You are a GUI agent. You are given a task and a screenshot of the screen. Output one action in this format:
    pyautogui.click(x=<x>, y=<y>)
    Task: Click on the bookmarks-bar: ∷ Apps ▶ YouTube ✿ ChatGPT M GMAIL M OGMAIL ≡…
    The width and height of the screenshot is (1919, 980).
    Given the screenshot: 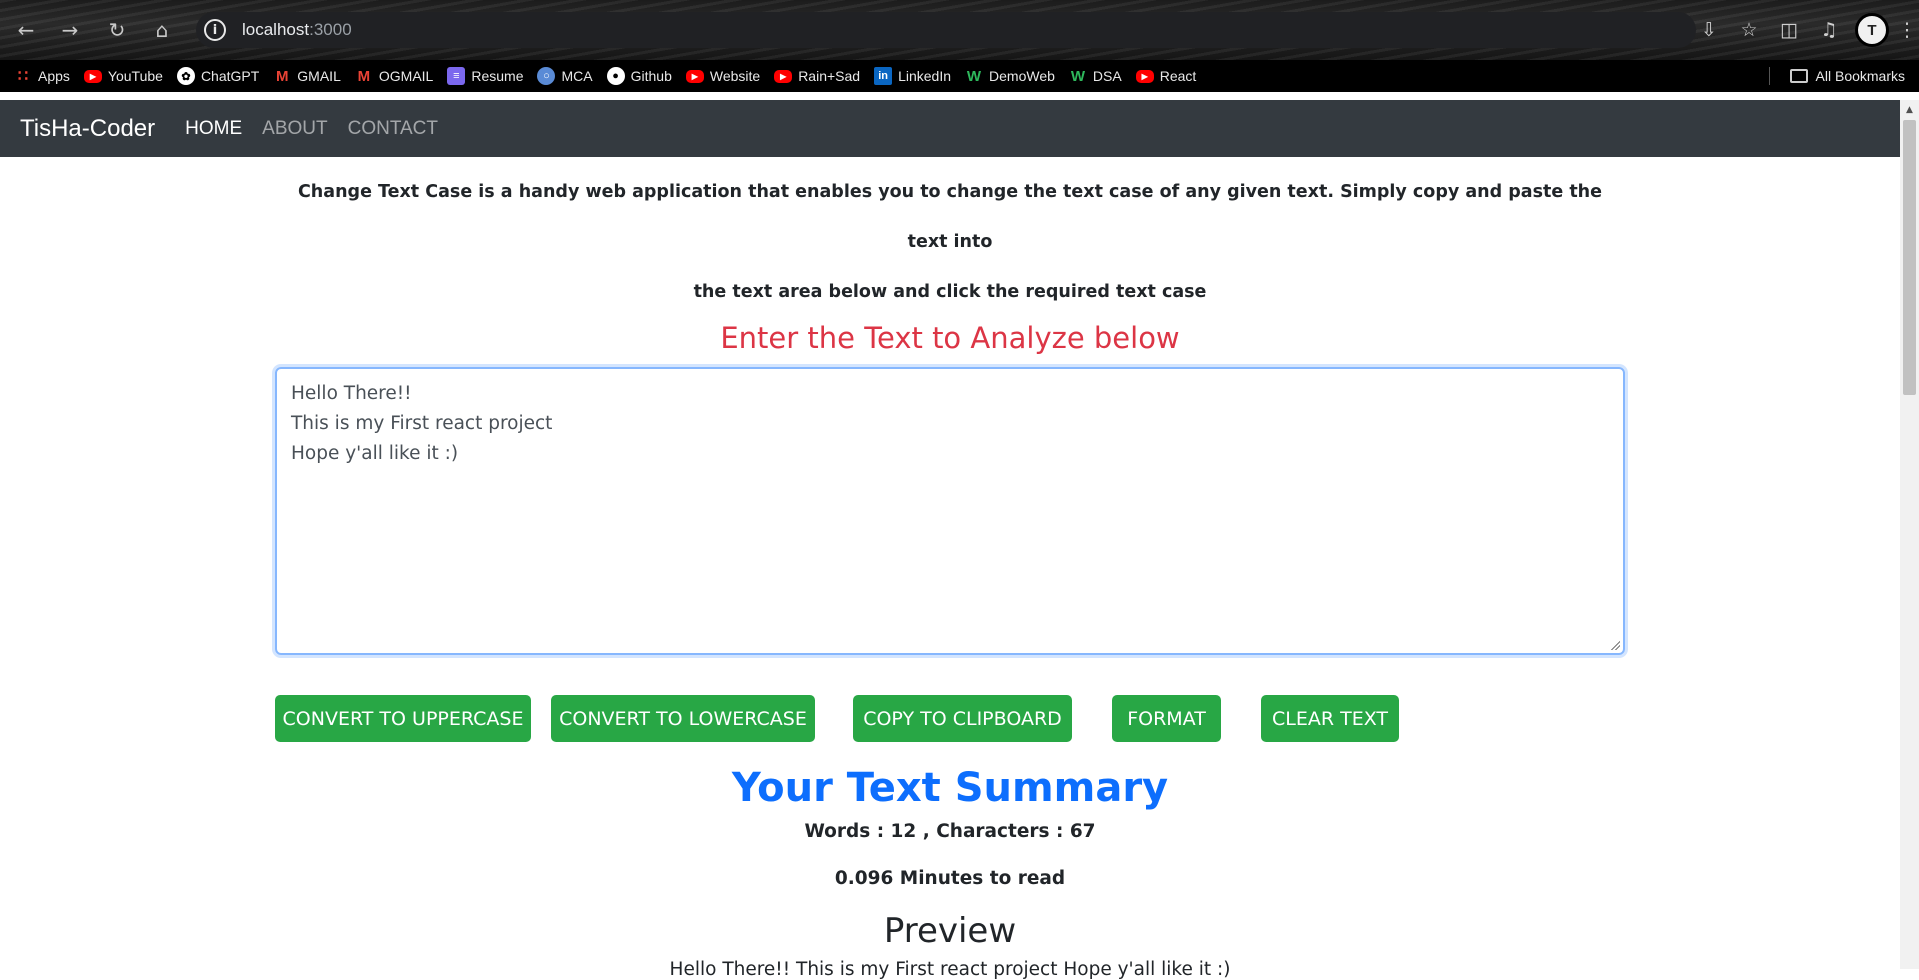 What is the action you would take?
    pyautogui.click(x=959, y=76)
    